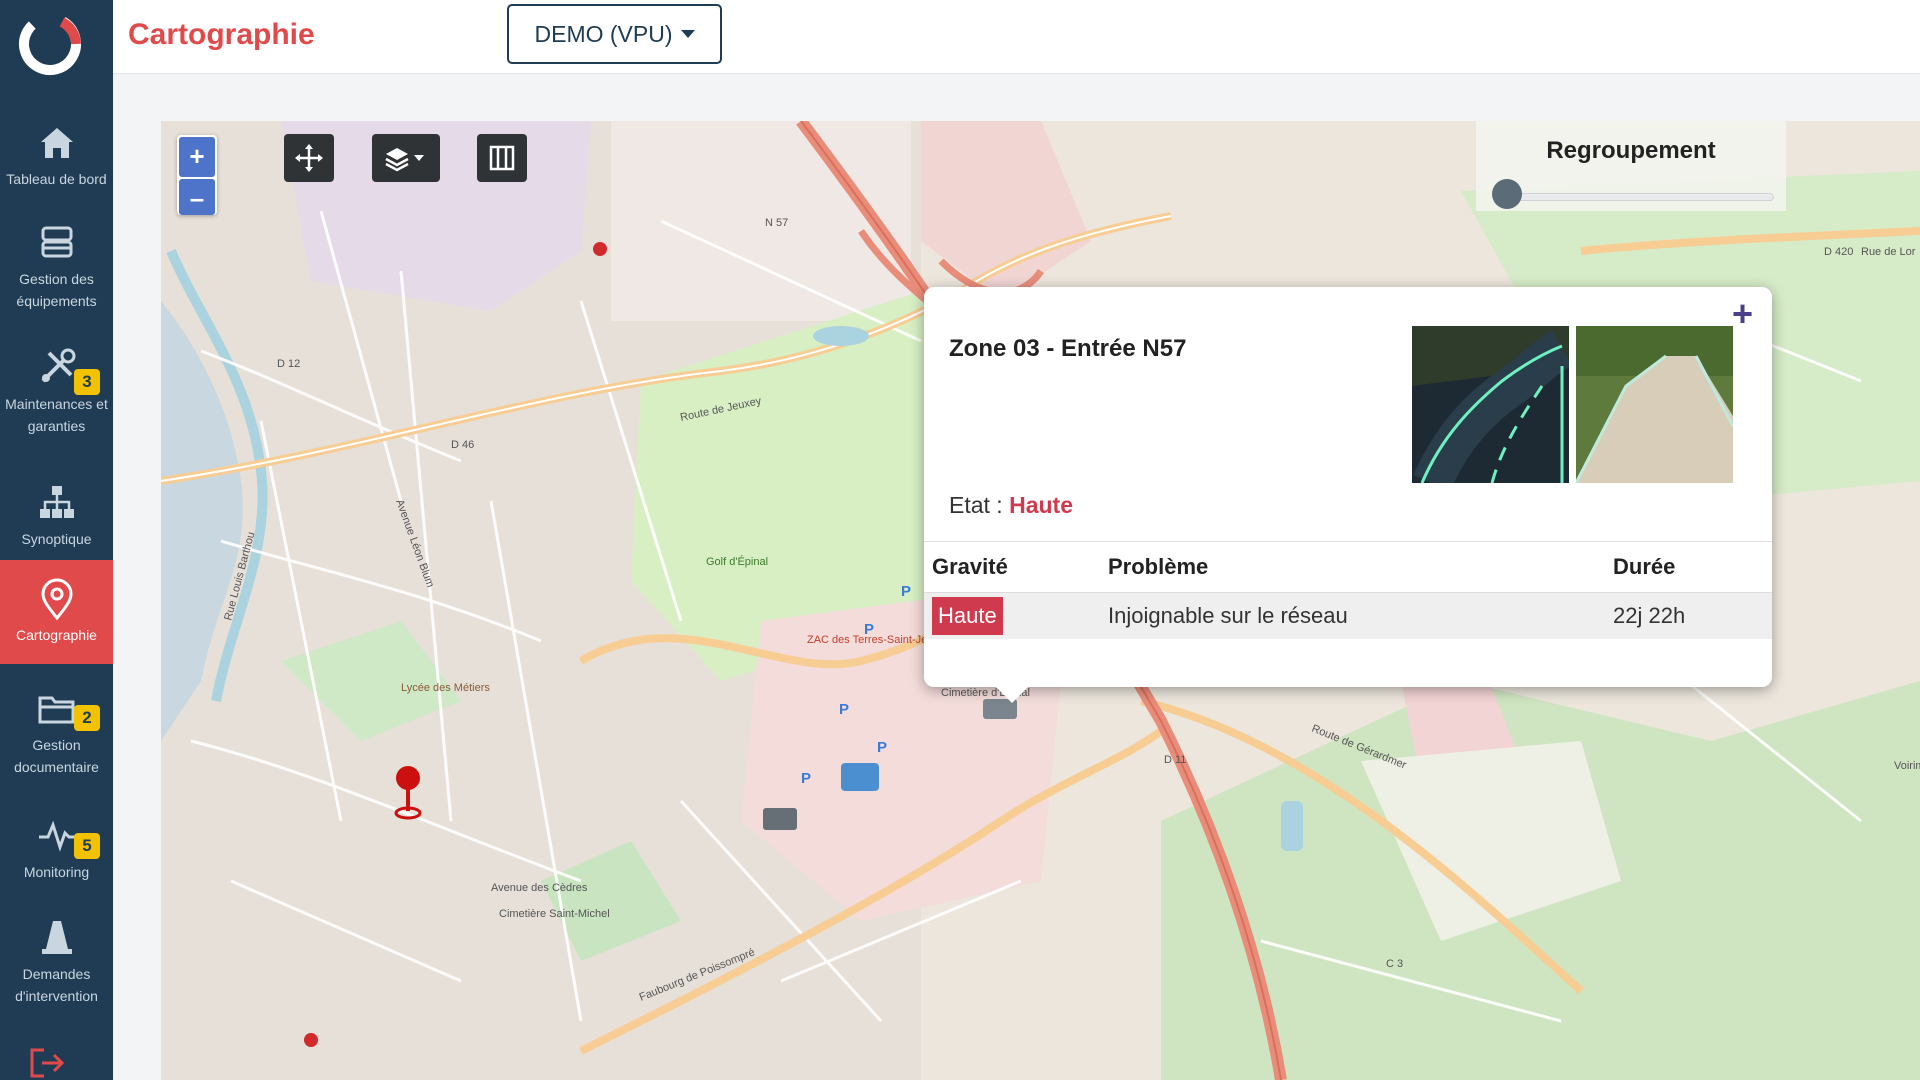 The image size is (1920, 1080). Describe the element at coordinates (1654, 404) in the screenshot. I see `day-path-photo` at that location.